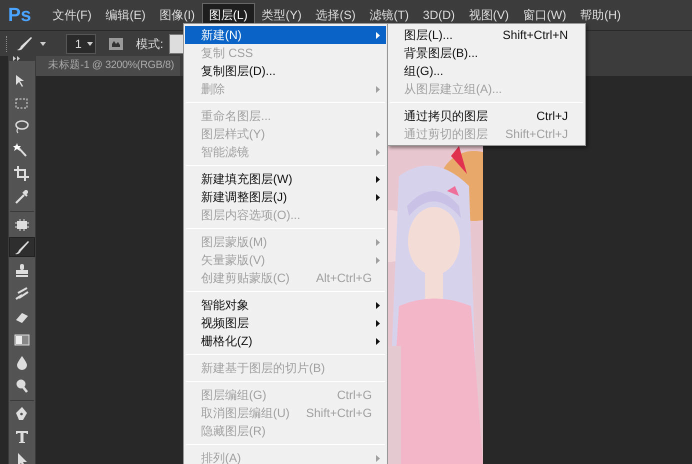 This screenshot has height=464, width=692. I want to click on menu-item: 通过拷贝的图层 Ctrl+J, so click(486, 116).